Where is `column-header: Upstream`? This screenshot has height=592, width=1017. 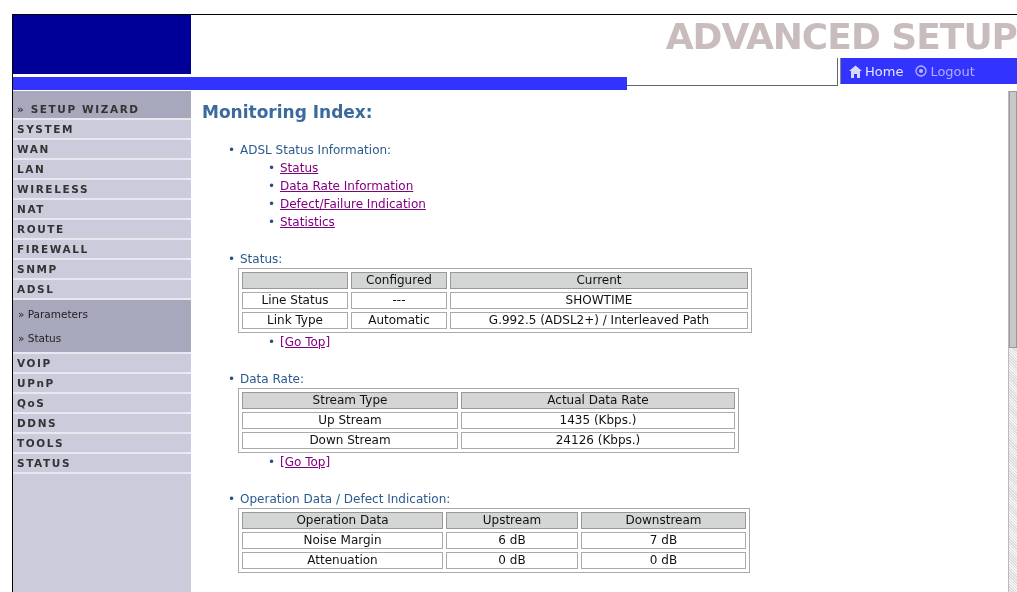 column-header: Upstream is located at coordinates (512, 520).